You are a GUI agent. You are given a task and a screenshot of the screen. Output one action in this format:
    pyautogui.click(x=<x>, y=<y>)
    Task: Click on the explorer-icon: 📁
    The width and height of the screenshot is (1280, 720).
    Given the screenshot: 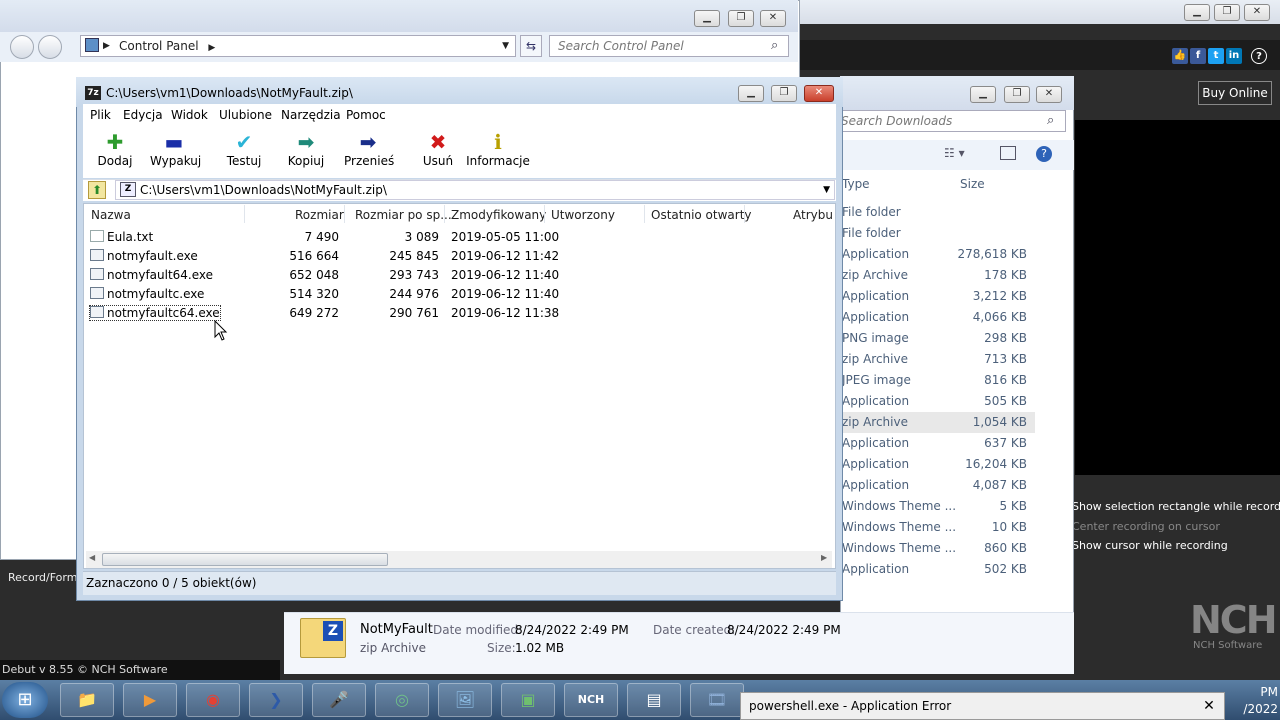 What is the action you would take?
    pyautogui.click(x=87, y=700)
    